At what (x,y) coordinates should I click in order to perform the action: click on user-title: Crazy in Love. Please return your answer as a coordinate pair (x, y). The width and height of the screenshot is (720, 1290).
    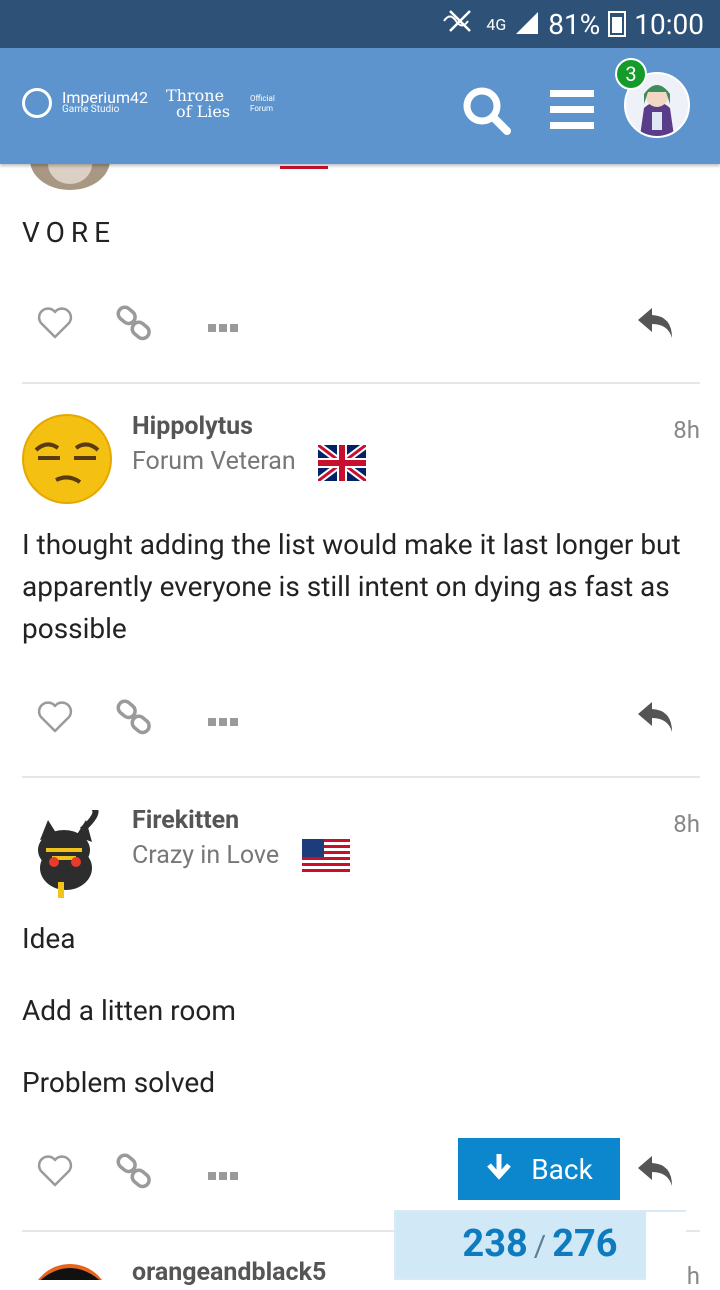
    Looking at the image, I should click on (206, 855).